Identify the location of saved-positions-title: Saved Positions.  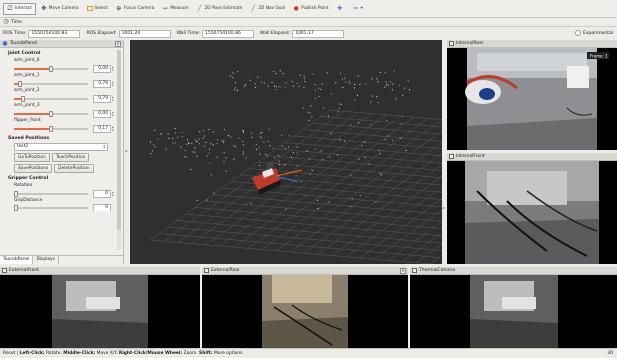
(29, 138).